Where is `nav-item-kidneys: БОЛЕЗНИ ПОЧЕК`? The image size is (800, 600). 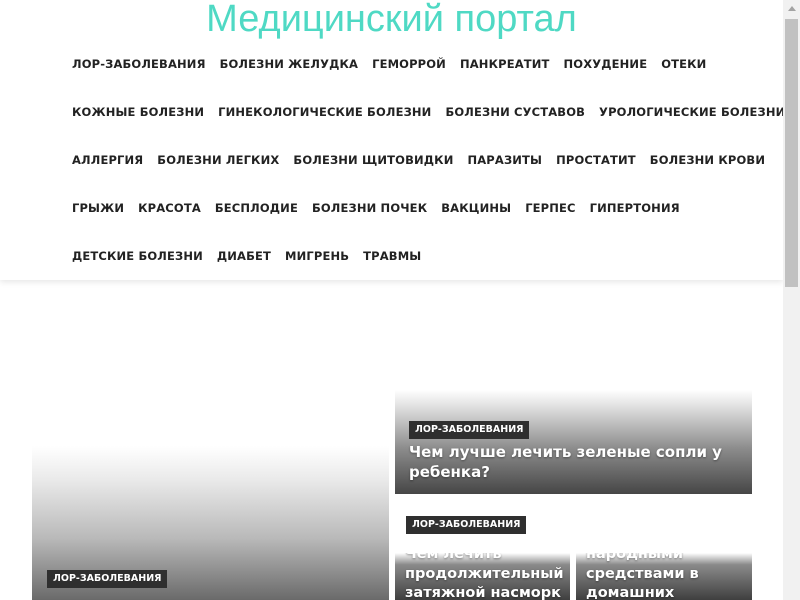 nav-item-kidneys: БОЛЕЗНИ ПОЧЕК is located at coordinates (369, 208).